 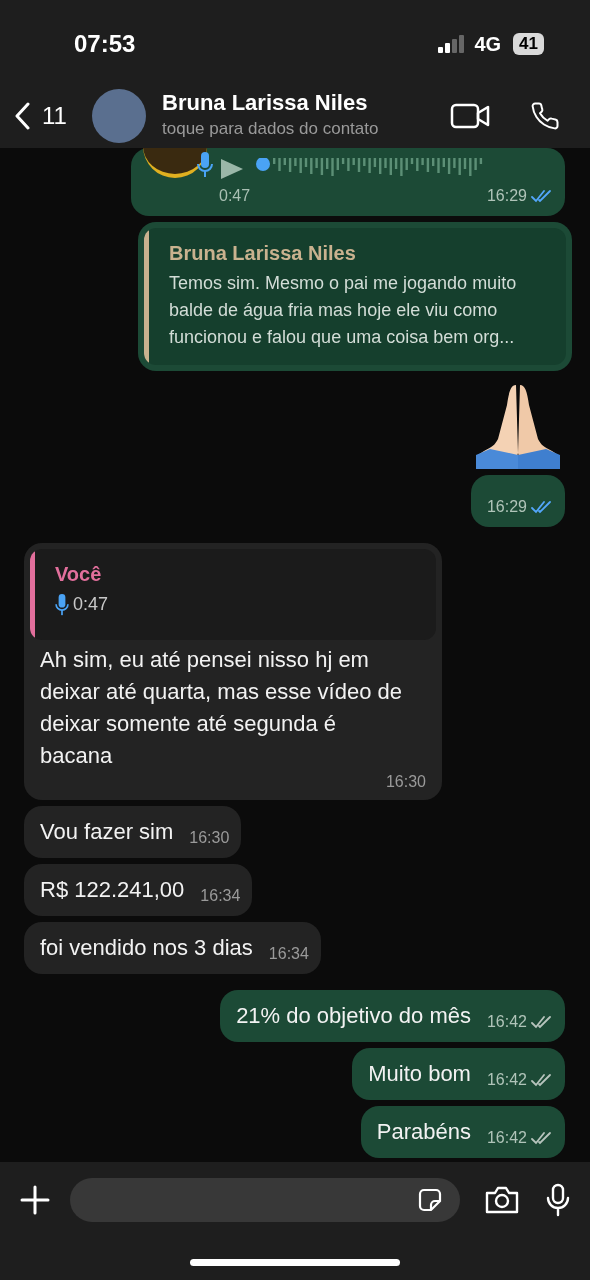 I want to click on quoted-message: Você 0:47, so click(x=233, y=594).